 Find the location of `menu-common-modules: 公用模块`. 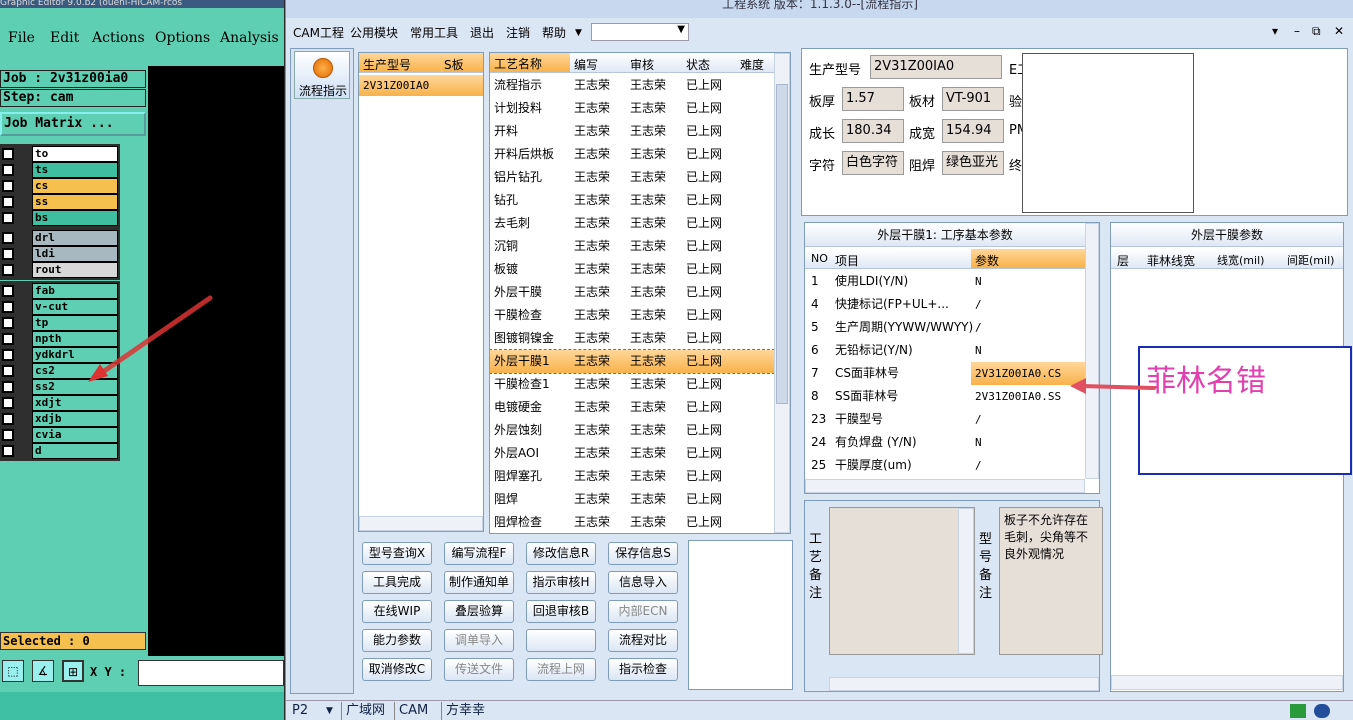

menu-common-modules: 公用模块 is located at coordinates (374, 32).